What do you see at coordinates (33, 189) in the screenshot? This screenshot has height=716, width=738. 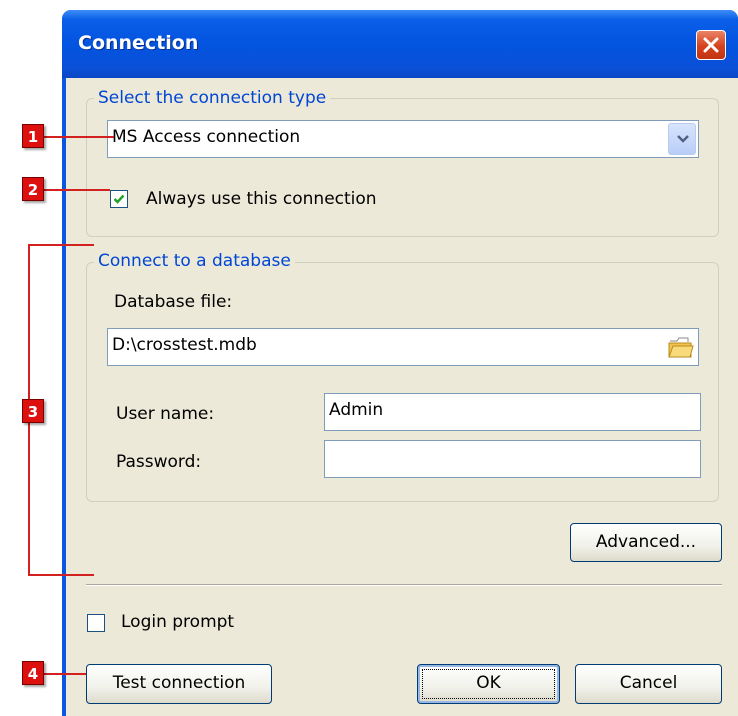 I see `callout-2-badge: 2` at bounding box center [33, 189].